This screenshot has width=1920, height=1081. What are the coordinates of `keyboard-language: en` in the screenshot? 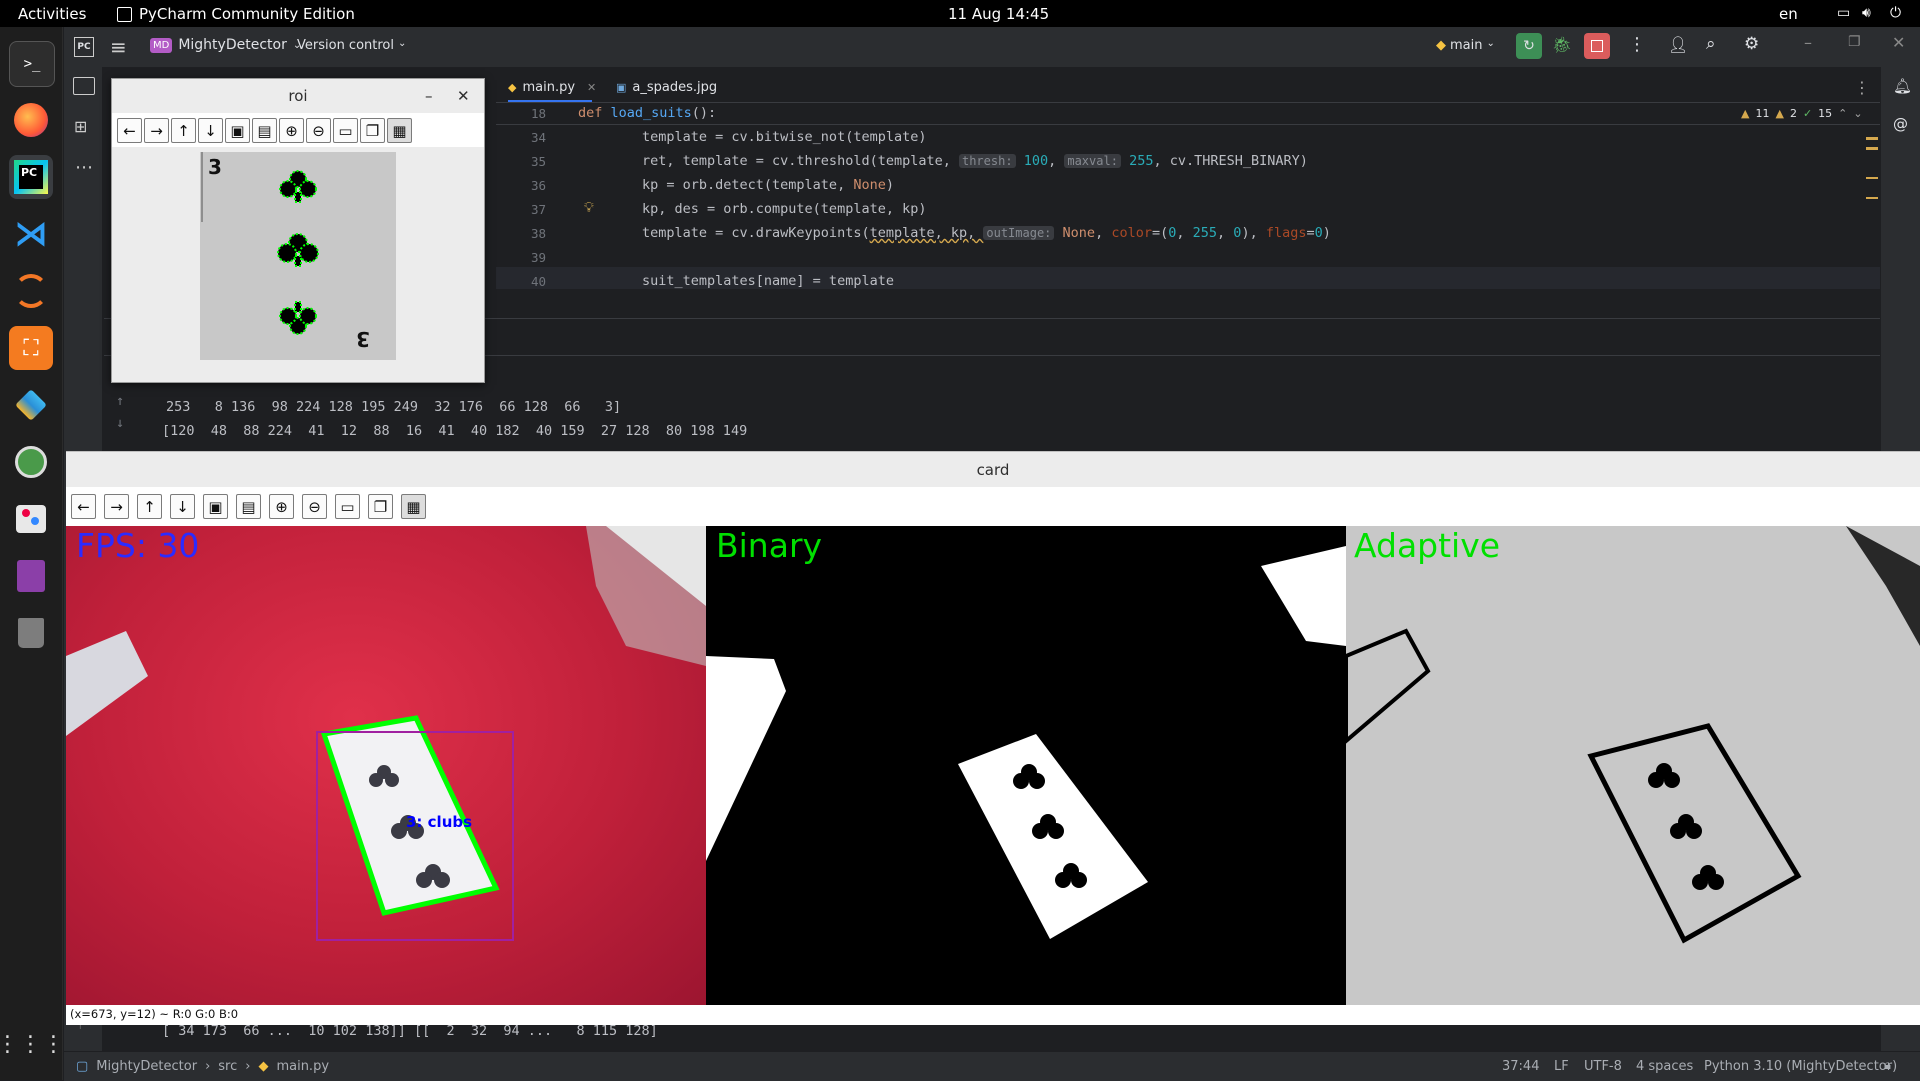 It's located at (1788, 14).